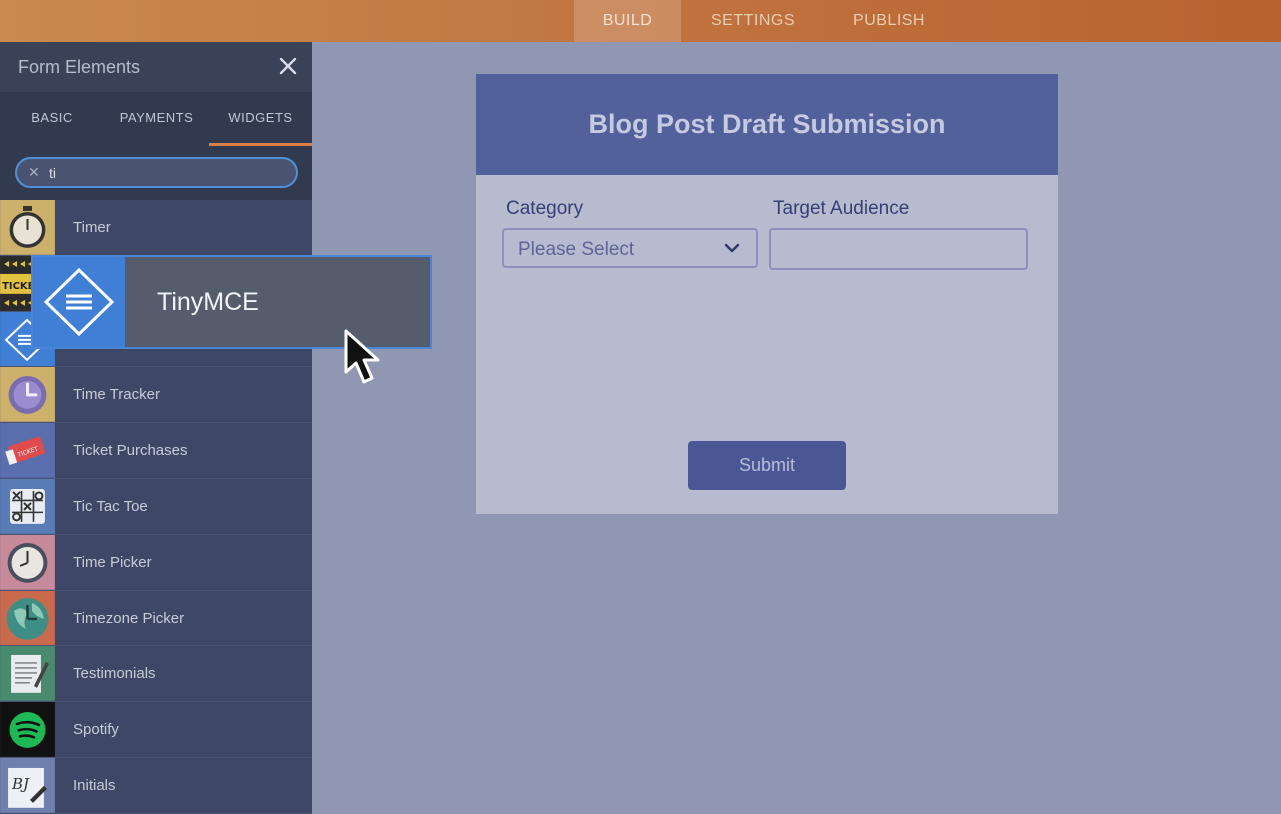 This screenshot has width=1281, height=814. I want to click on search-input: ✕ ti, so click(156, 172).